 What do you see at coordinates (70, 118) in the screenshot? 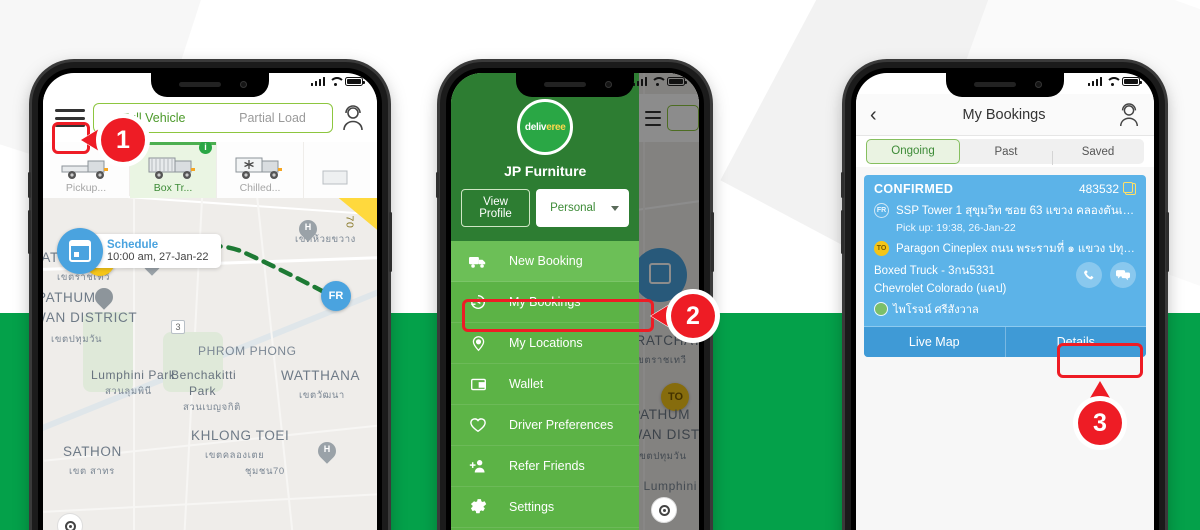
I see `hamburger-icon` at bounding box center [70, 118].